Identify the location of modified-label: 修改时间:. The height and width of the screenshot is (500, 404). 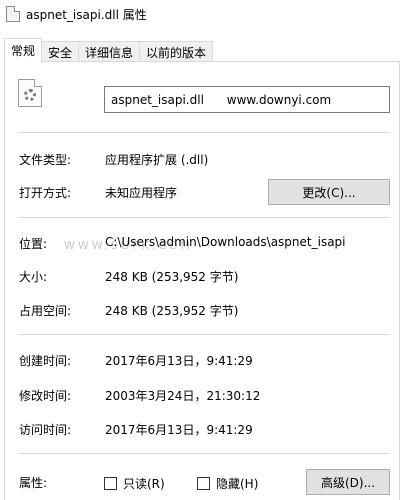
(45, 396).